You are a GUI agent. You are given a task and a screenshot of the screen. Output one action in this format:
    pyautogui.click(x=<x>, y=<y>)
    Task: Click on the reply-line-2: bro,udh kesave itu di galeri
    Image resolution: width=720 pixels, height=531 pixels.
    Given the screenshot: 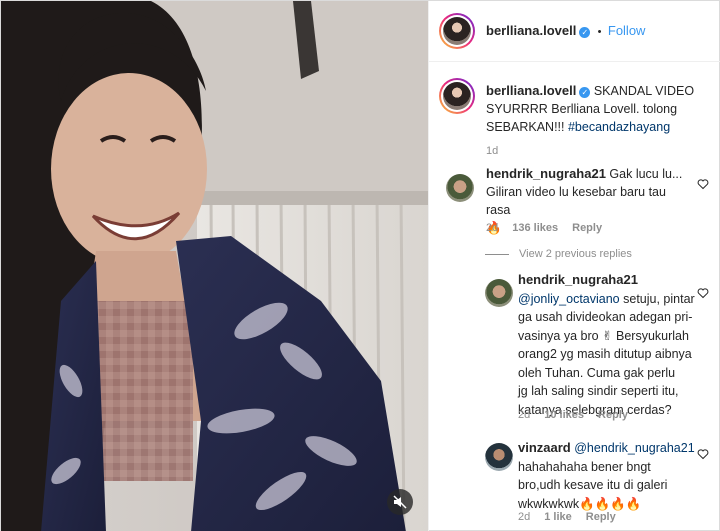 What is the action you would take?
    pyautogui.click(x=593, y=485)
    